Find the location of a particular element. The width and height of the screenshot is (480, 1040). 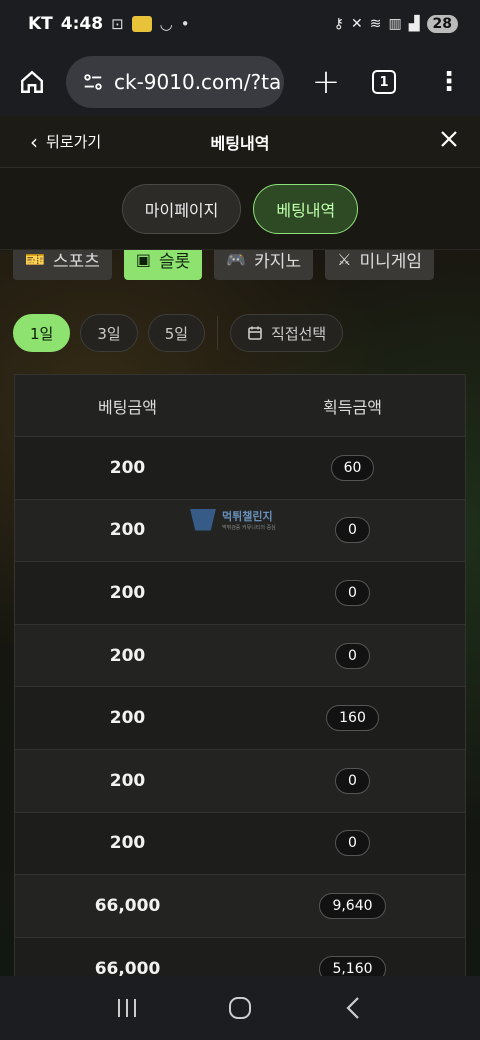

category-label: 카지노 is located at coordinates (278, 261).